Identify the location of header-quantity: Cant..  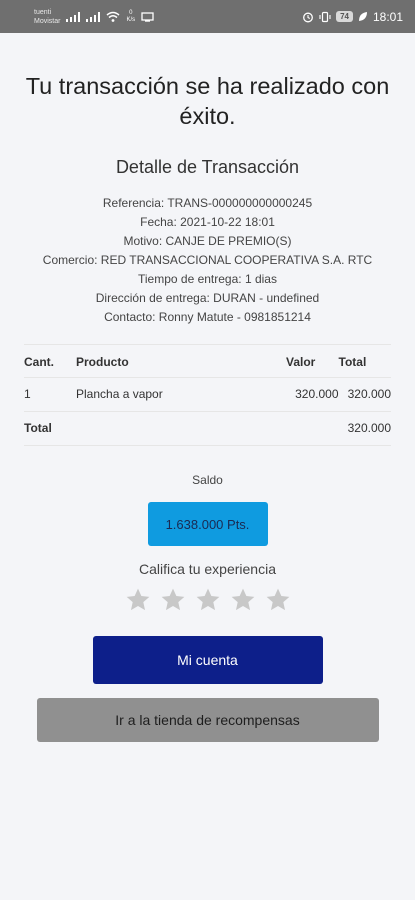
(50, 361).